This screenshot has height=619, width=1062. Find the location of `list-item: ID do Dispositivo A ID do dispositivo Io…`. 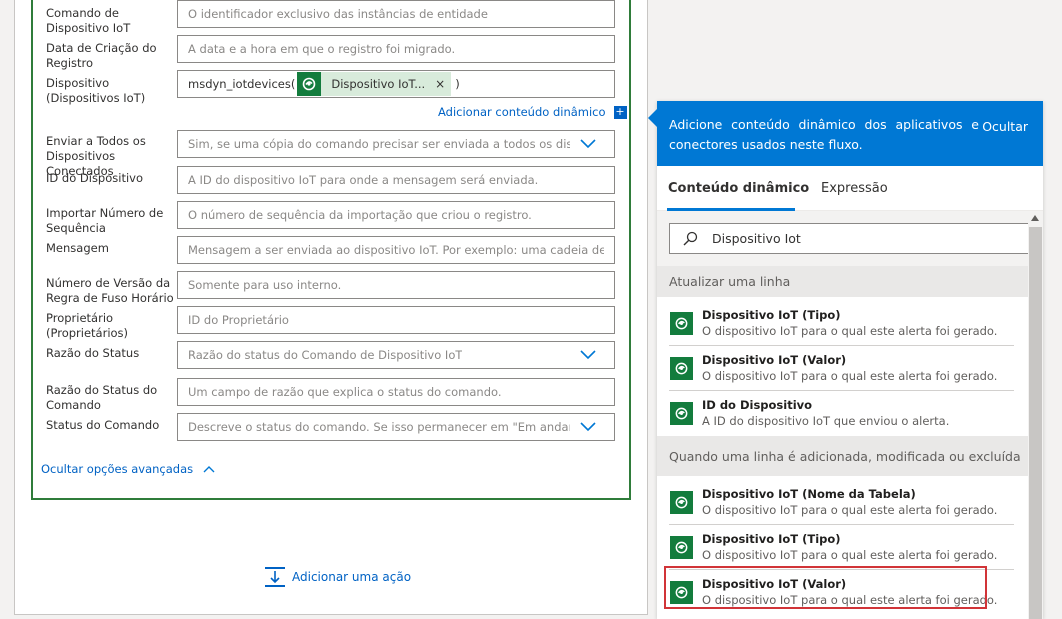

list-item: ID do Dispositivo A ID do dispositivo Io… is located at coordinates (842, 413).